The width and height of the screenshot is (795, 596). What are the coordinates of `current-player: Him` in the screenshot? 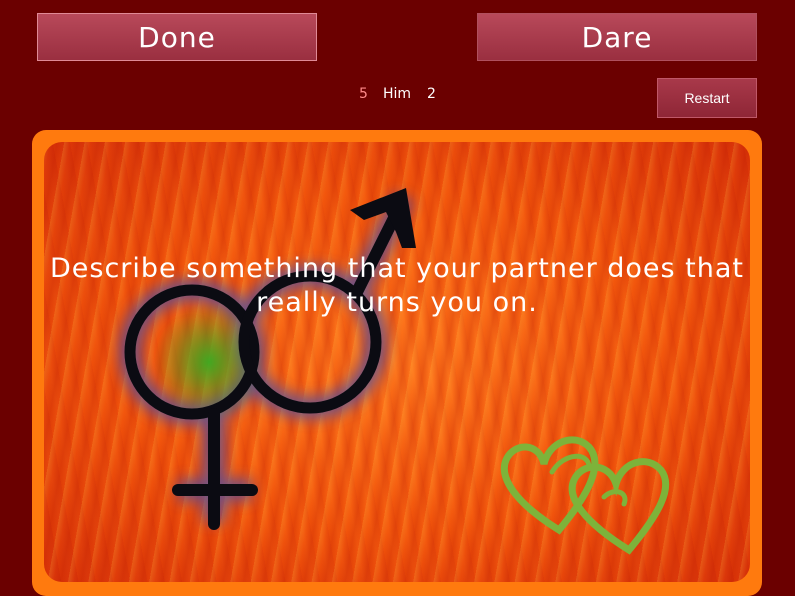 It's located at (397, 94).